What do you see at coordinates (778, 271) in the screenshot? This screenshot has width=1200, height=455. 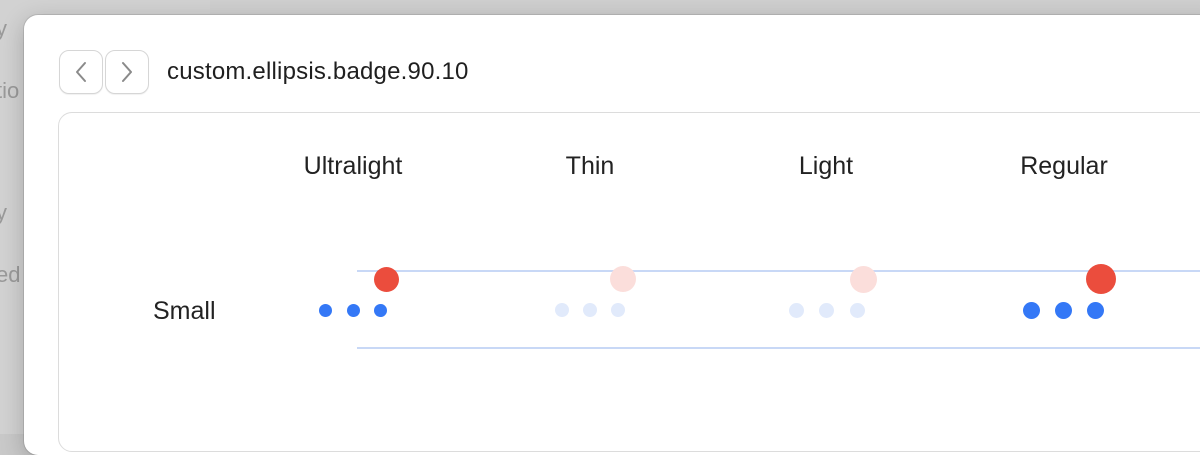 I see `cap-height-guide` at bounding box center [778, 271].